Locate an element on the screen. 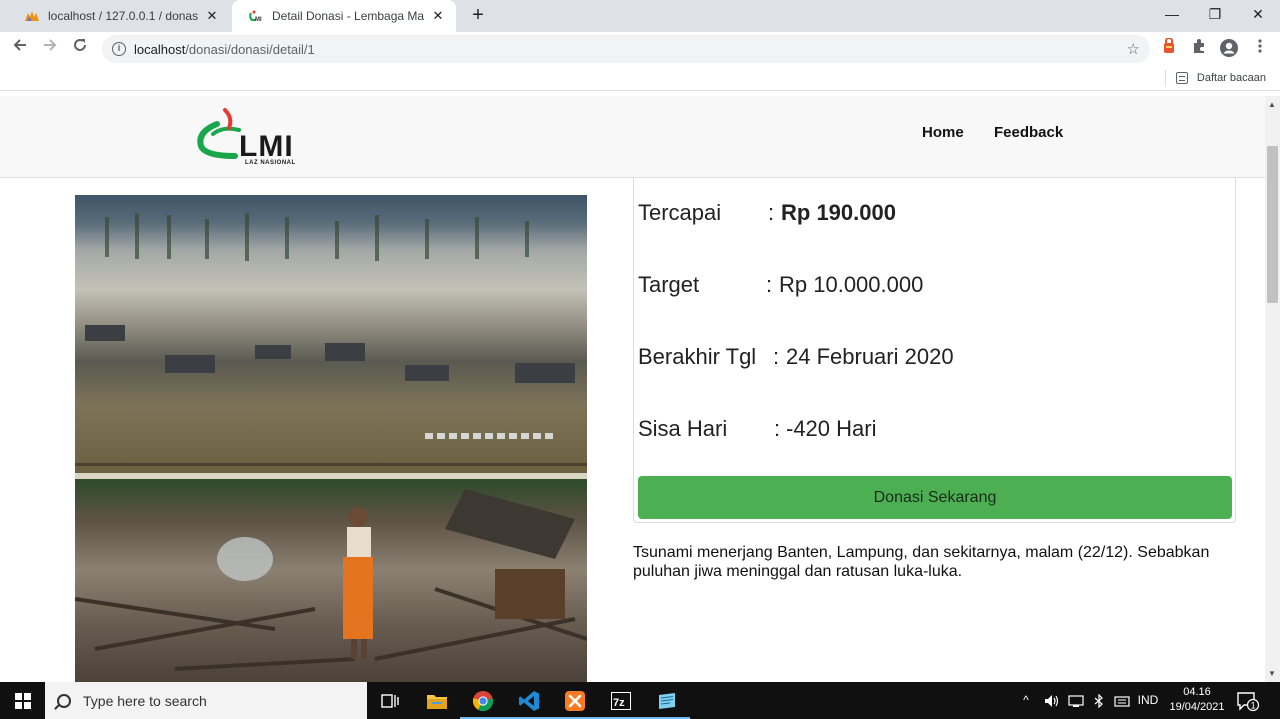 The image size is (1280, 719). site-info-icon: i is located at coordinates (119, 49).